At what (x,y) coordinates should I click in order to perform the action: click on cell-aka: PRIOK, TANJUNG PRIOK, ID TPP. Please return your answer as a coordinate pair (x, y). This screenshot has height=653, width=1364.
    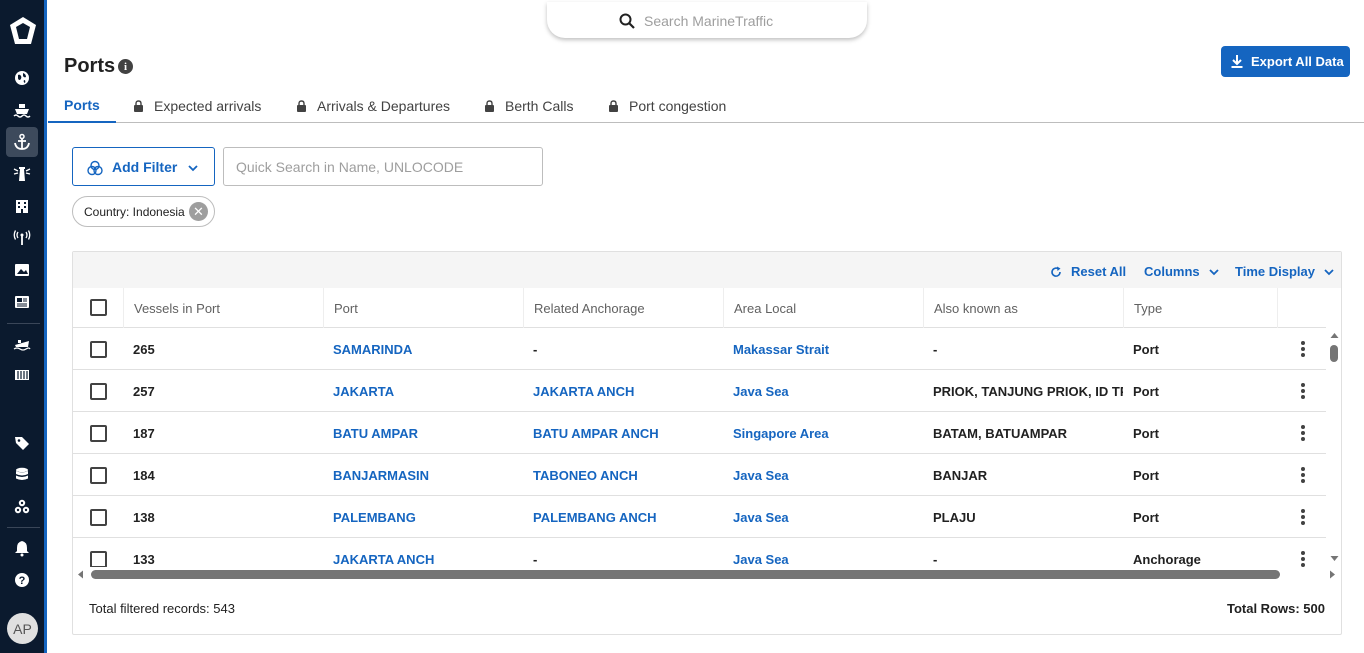
    Looking at the image, I should click on (1028, 391).